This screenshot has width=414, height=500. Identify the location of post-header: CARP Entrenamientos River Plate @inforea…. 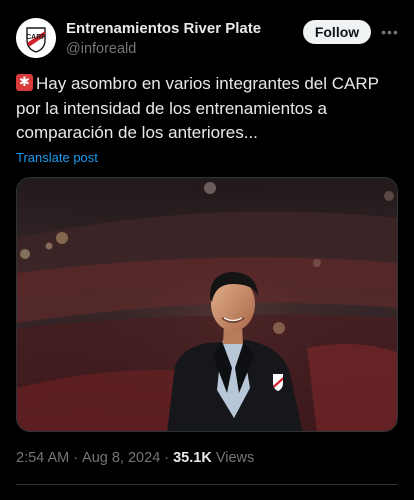
(207, 35).